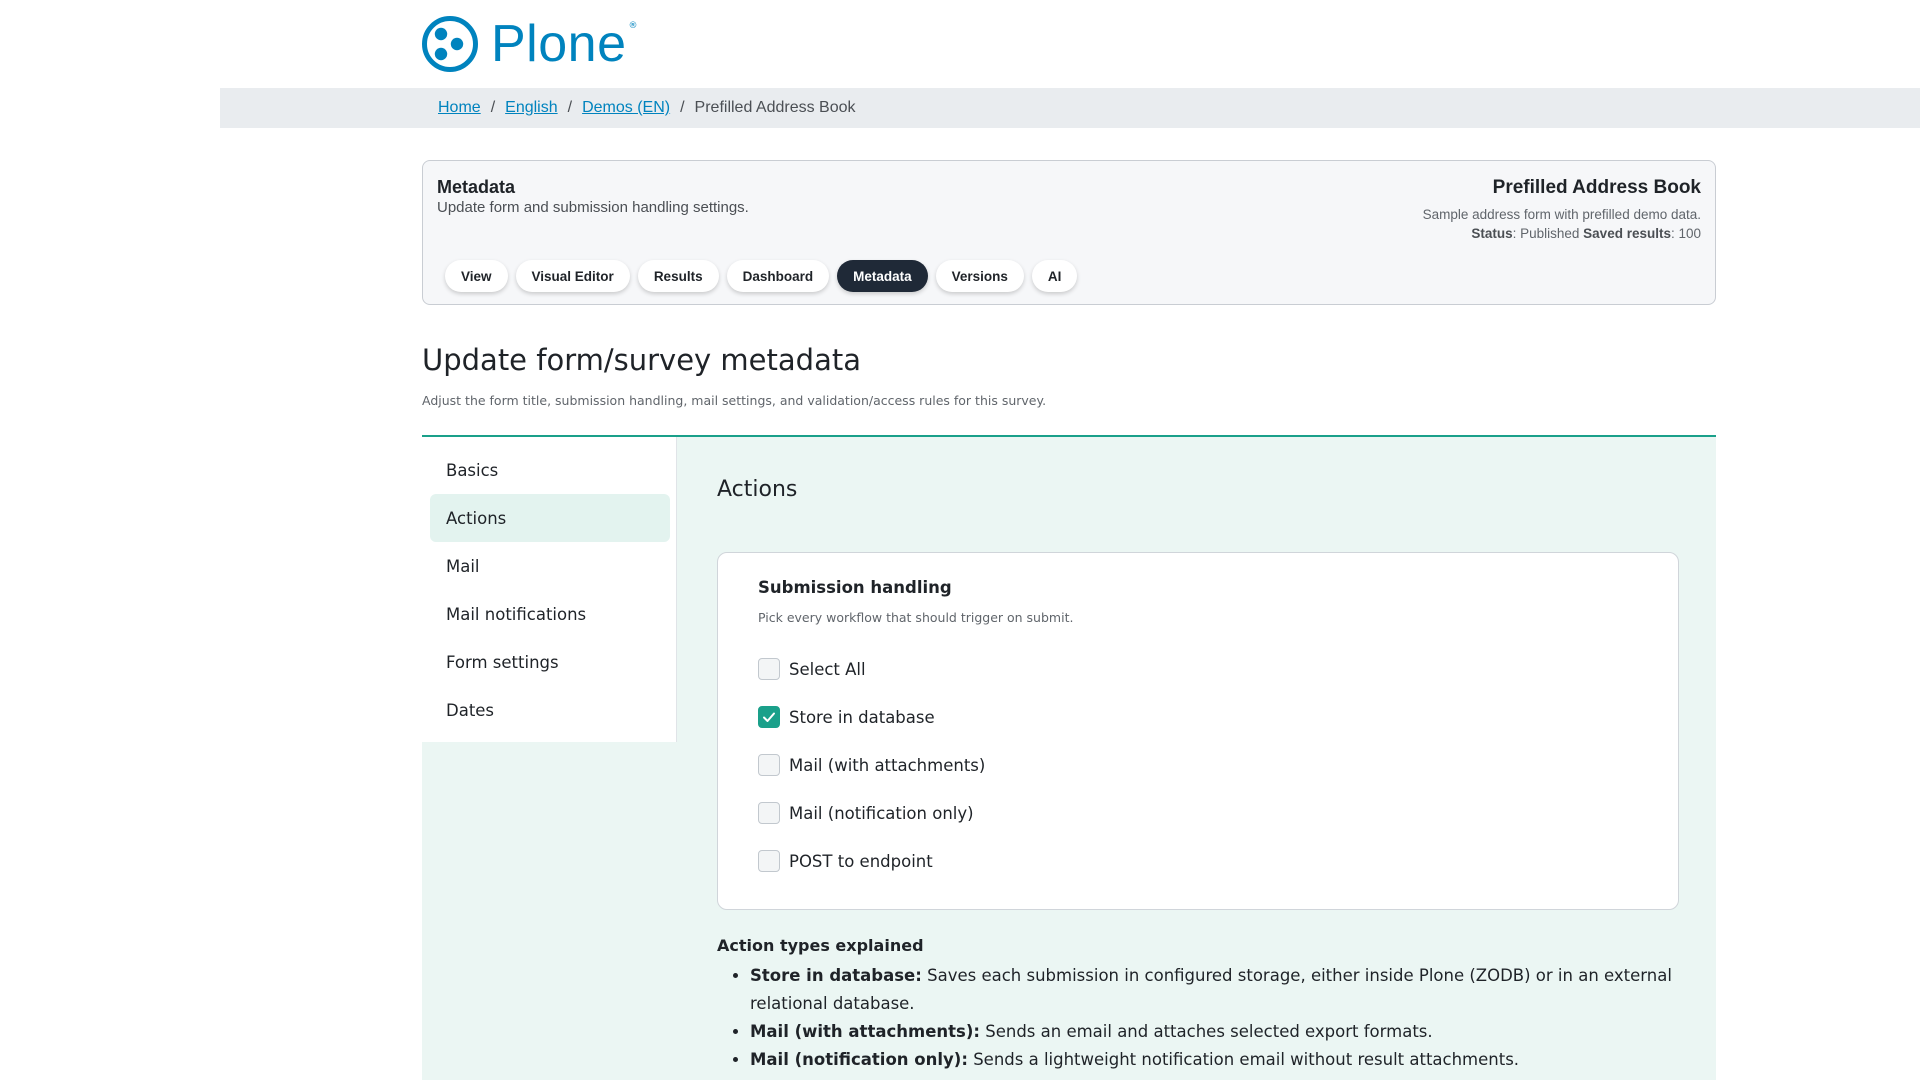 Image resolution: width=1920 pixels, height=1080 pixels. Describe the element at coordinates (775, 107) in the screenshot. I see `breadcrumb-current: Prefilled Address Book` at that location.